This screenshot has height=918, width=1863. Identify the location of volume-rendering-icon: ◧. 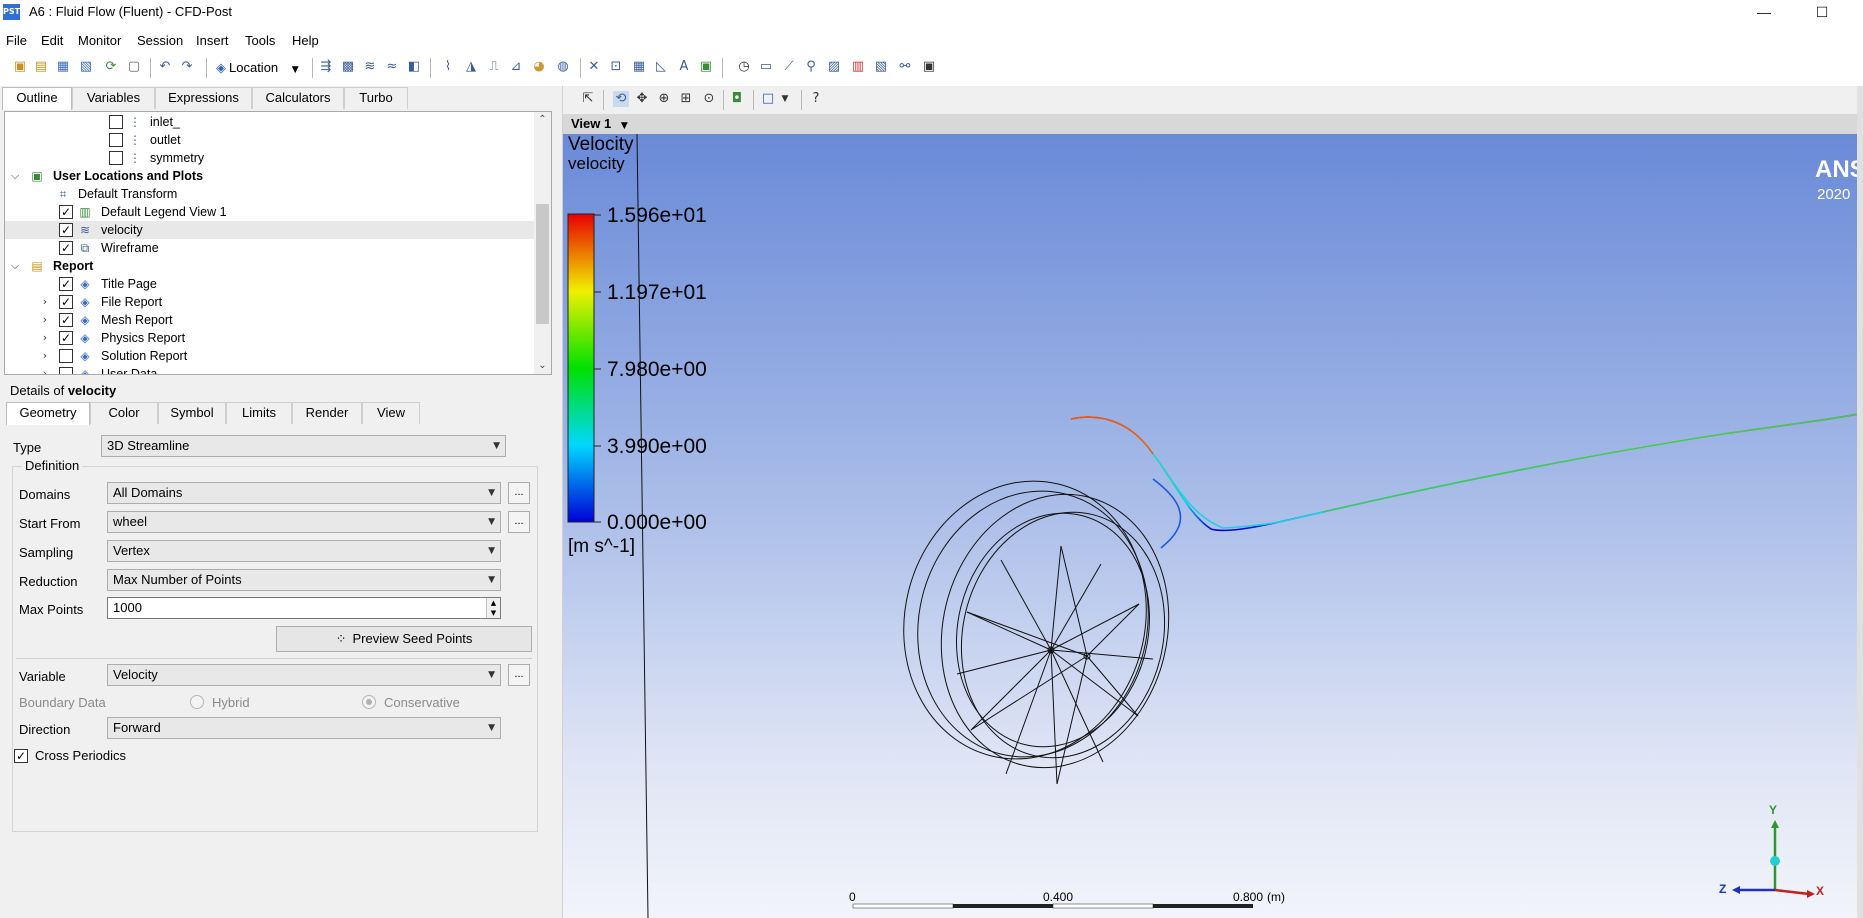
(414, 67).